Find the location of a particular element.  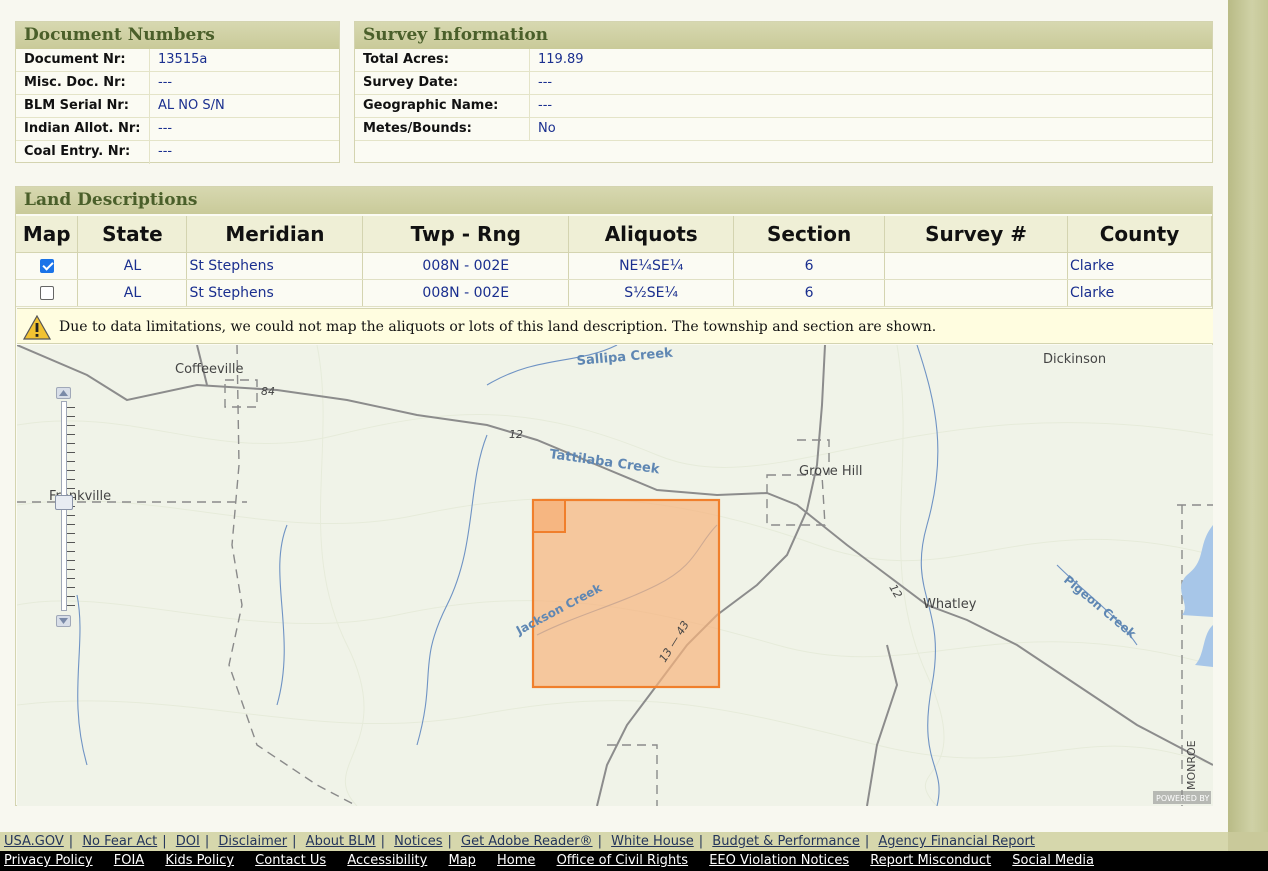

doc-label: BLM Serial Nr: is located at coordinates (83, 106).